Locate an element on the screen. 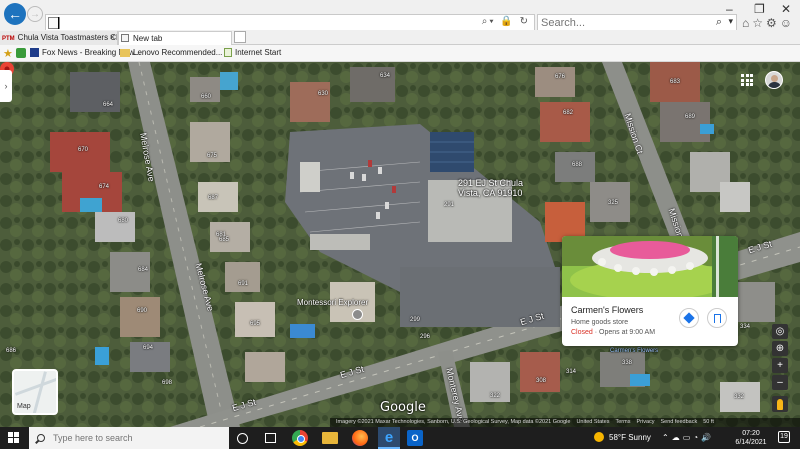 The height and width of the screenshot is (449, 800). favorites-star-icon: ★ is located at coordinates (8, 53).